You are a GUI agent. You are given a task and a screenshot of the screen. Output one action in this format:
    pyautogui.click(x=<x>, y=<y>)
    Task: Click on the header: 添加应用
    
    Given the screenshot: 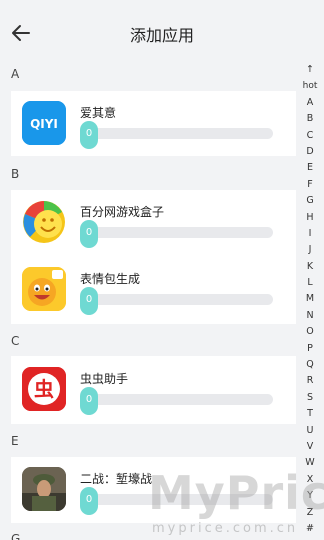 What is the action you would take?
    pyautogui.click(x=162, y=32)
    